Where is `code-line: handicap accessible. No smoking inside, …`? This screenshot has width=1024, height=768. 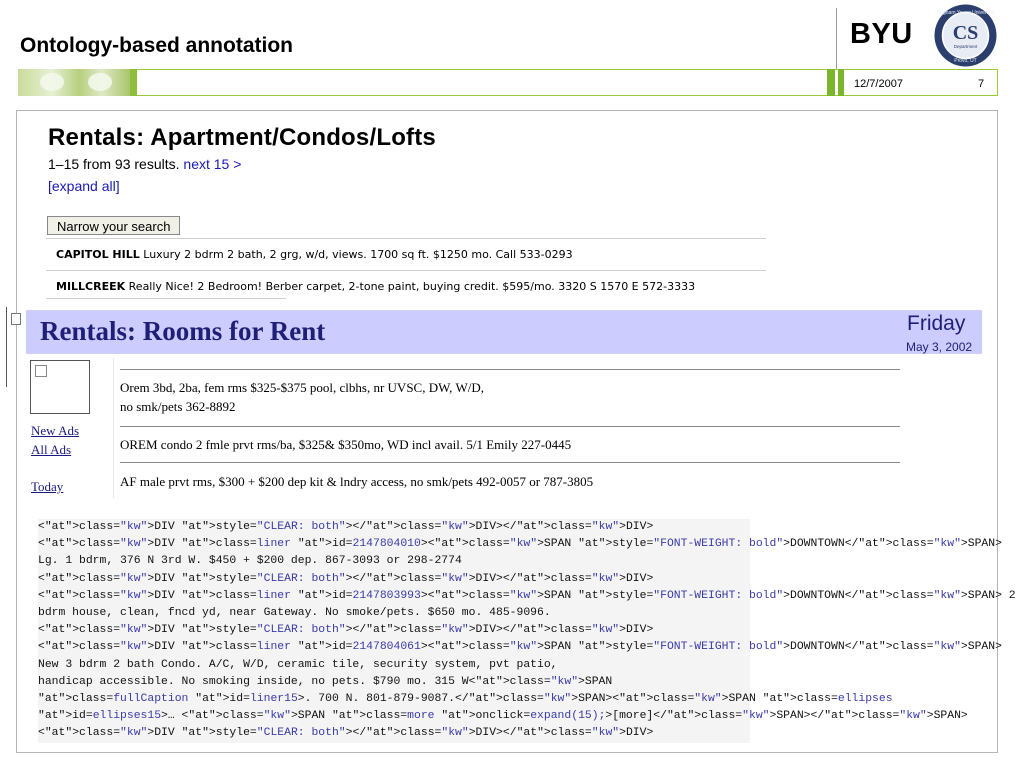 code-line: handicap accessible. No smoking inside, … is located at coordinates (325, 681).